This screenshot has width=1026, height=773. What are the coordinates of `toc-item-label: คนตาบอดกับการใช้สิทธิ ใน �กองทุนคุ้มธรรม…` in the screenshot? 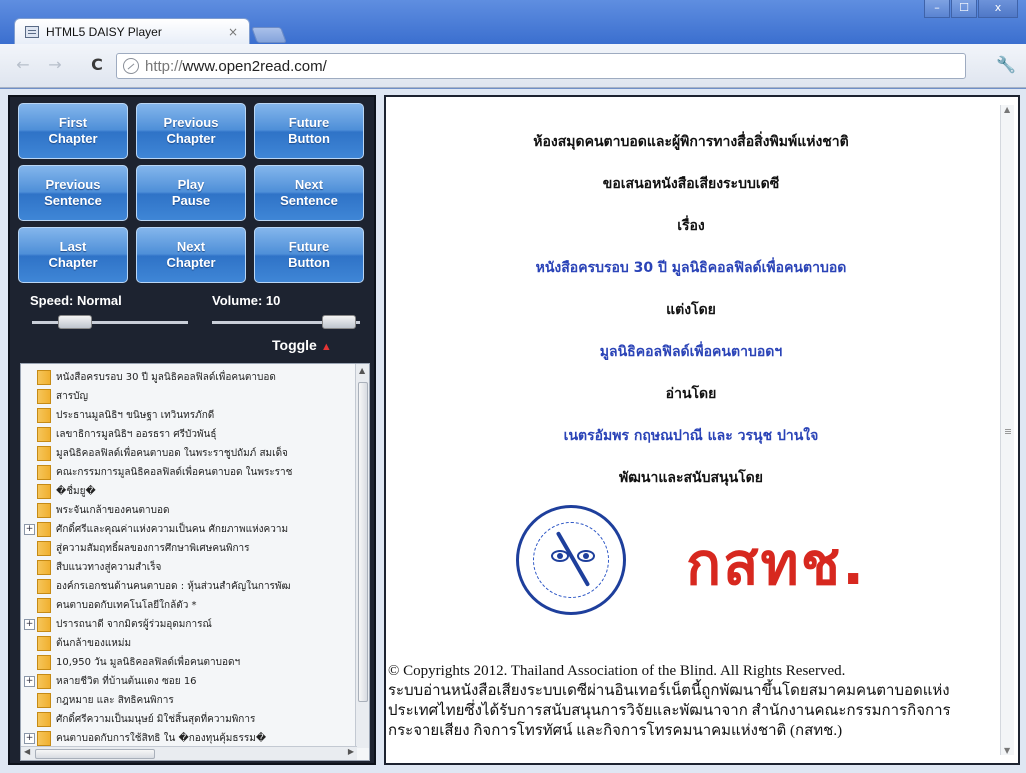 It's located at (161, 738).